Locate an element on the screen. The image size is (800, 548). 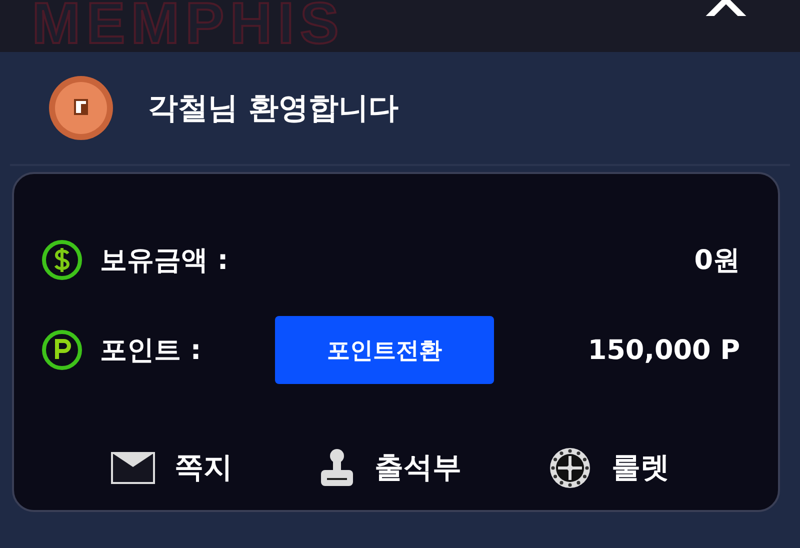
point-coin-icon is located at coordinates (62, 350).